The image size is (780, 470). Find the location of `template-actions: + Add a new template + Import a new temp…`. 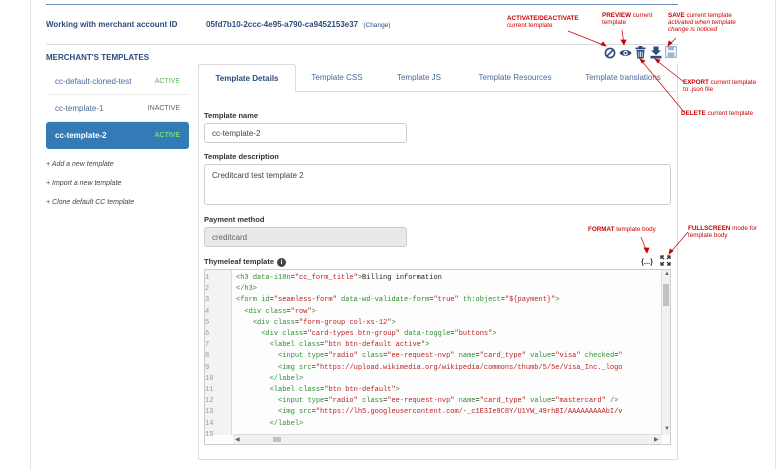

template-actions: + Add a new template + Import a new temp… is located at coordinates (90, 188).